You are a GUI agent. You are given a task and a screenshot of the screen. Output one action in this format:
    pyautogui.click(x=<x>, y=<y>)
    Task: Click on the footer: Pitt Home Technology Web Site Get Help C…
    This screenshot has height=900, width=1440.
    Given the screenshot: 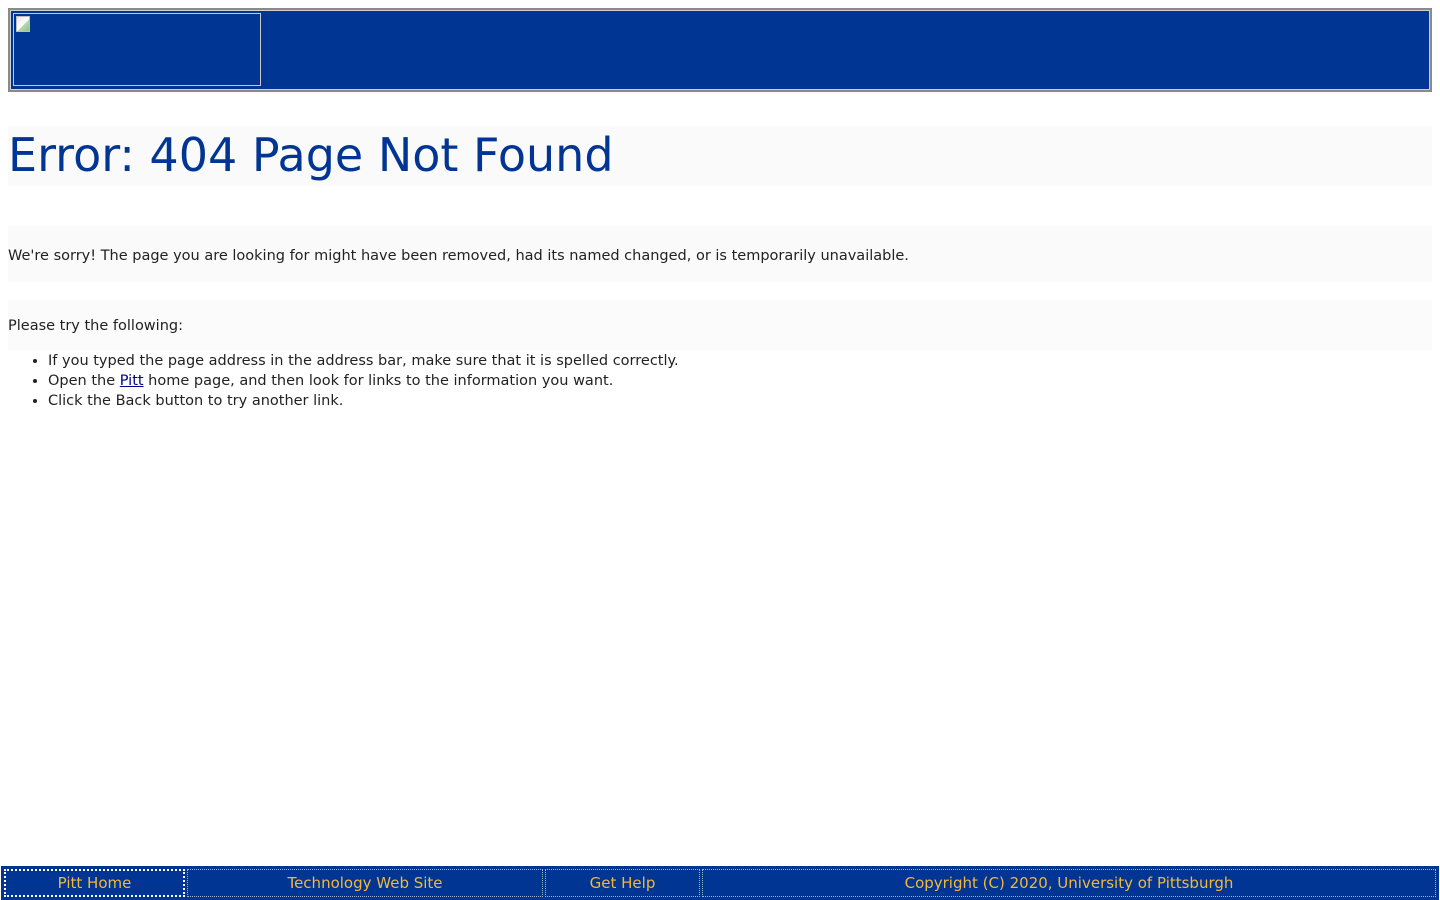 What is the action you would take?
    pyautogui.click(x=720, y=883)
    